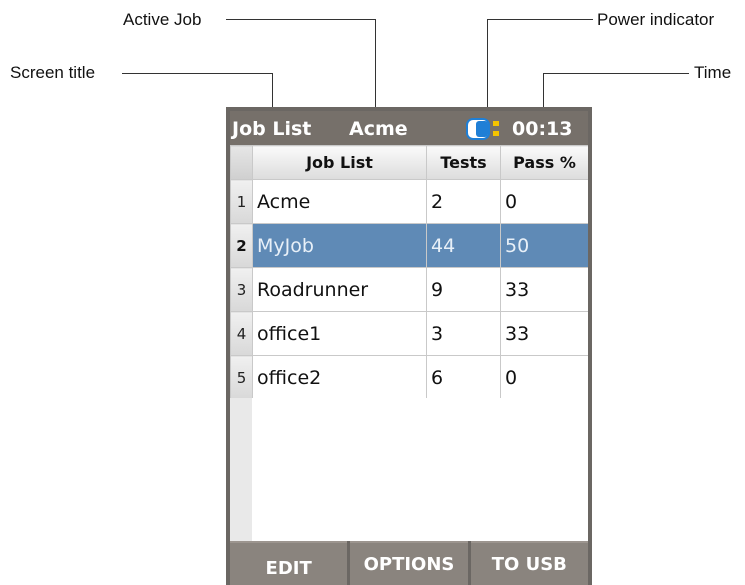 The height and width of the screenshot is (585, 745). I want to click on row-number: 1, so click(241, 201).